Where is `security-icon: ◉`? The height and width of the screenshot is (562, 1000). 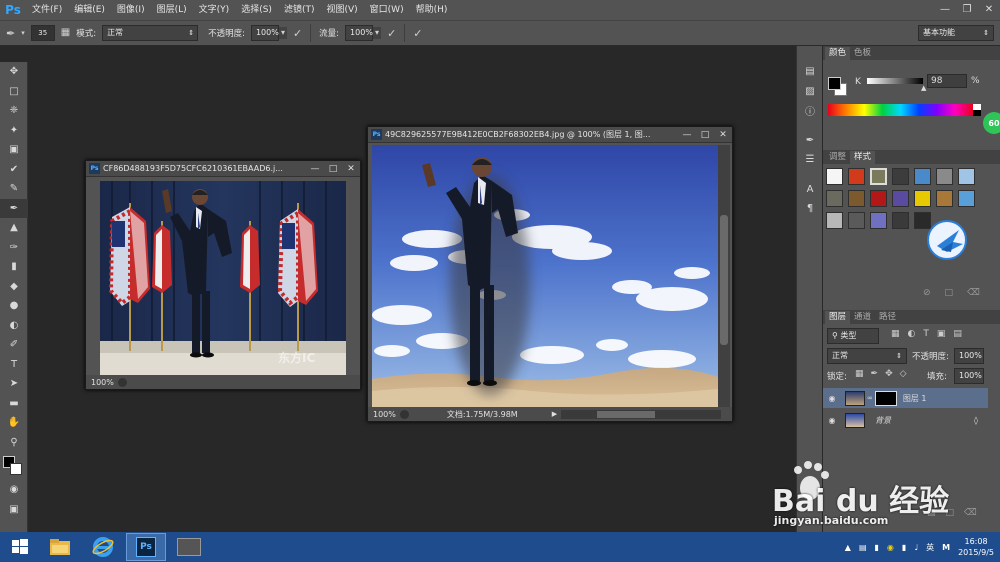 security-icon: ◉ is located at coordinates (890, 547).